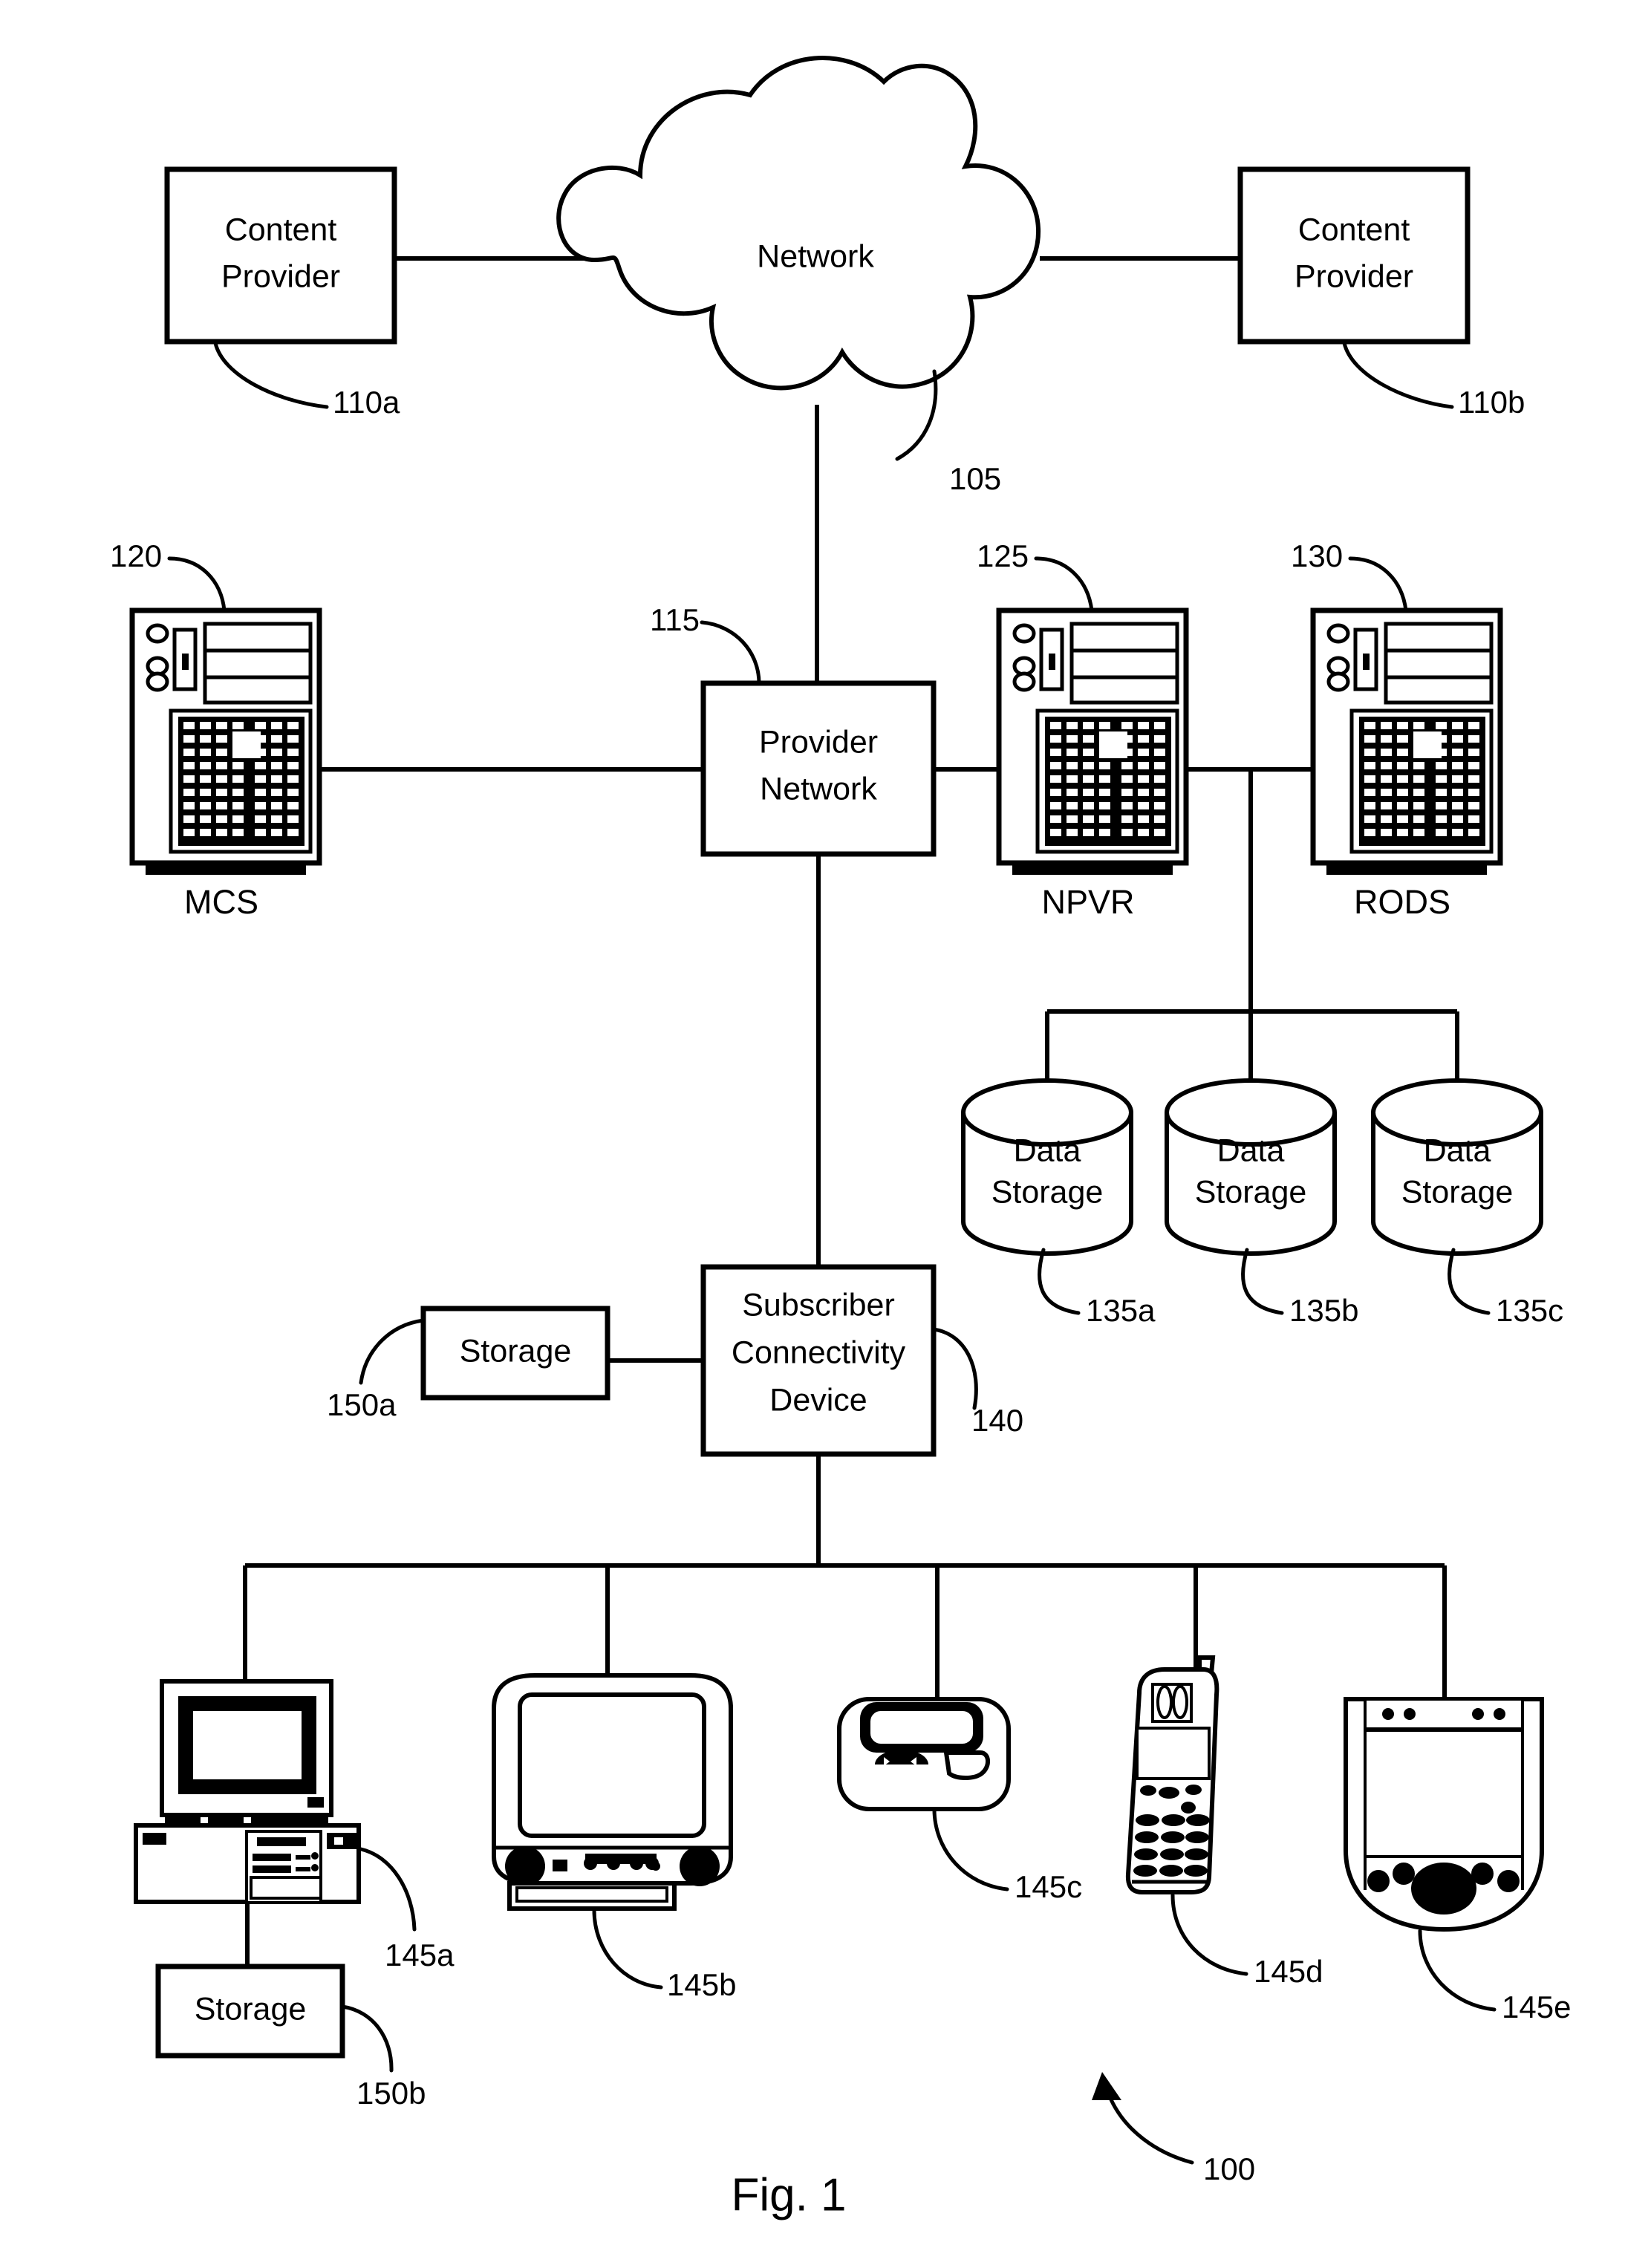 Image resolution: width=1651 pixels, height=2268 pixels. Describe the element at coordinates (816, 256) in the screenshot. I see `network-cloud-label: Network` at that location.